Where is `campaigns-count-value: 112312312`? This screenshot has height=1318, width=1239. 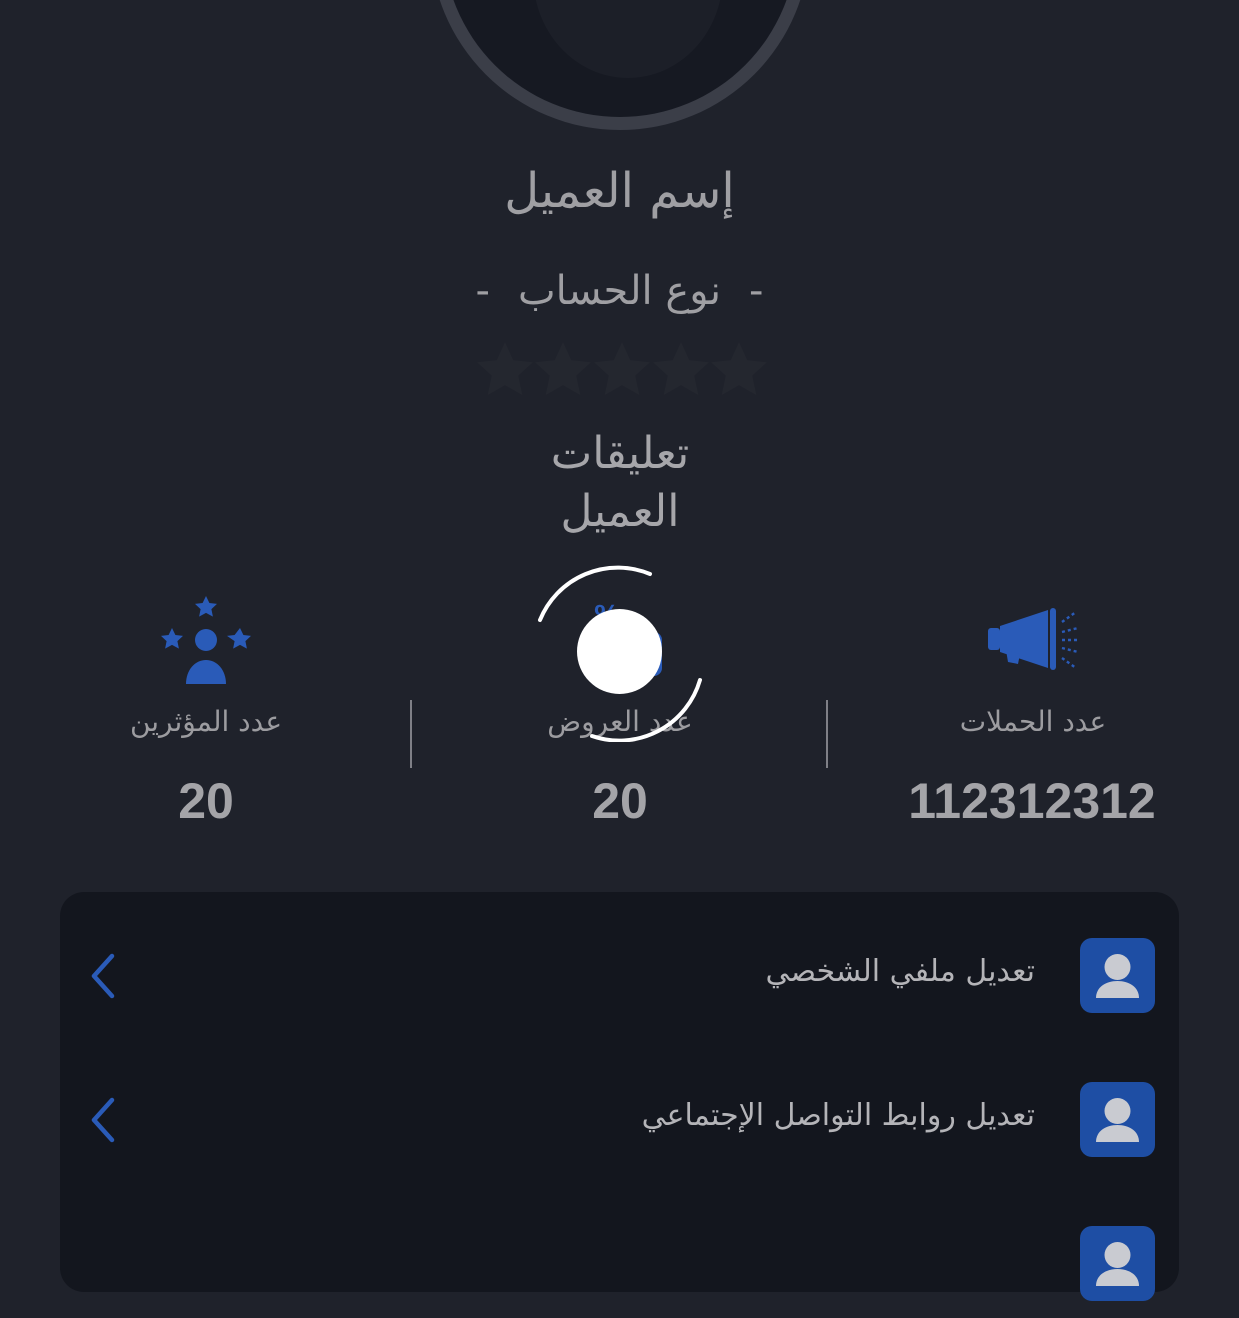 campaigns-count-value: 112312312 is located at coordinates (1032, 801).